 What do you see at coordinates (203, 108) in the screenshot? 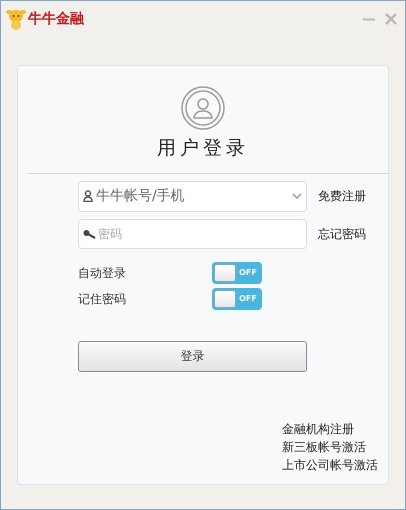
I see `user-avatar-icon` at bounding box center [203, 108].